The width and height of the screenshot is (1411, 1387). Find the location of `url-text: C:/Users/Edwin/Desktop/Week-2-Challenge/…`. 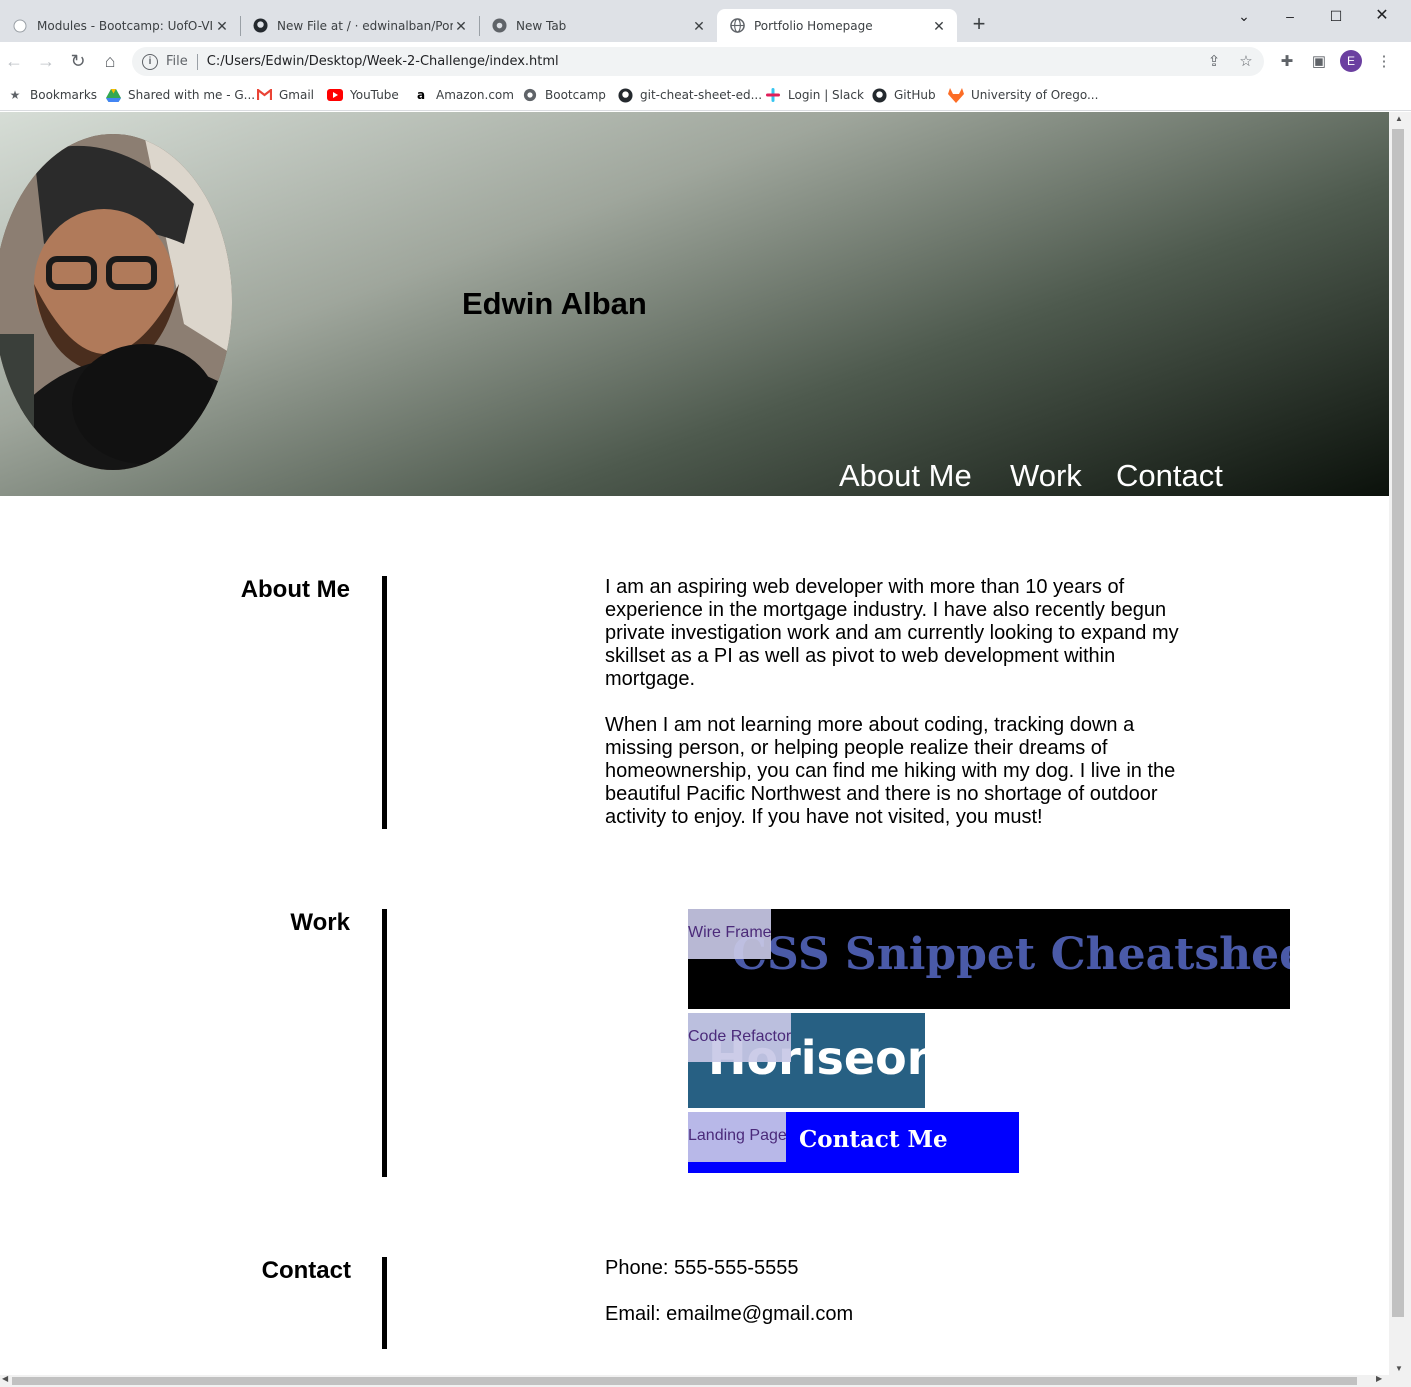

url-text: C:/Users/Edwin/Desktop/Week-2-Challenge/… is located at coordinates (383, 61).